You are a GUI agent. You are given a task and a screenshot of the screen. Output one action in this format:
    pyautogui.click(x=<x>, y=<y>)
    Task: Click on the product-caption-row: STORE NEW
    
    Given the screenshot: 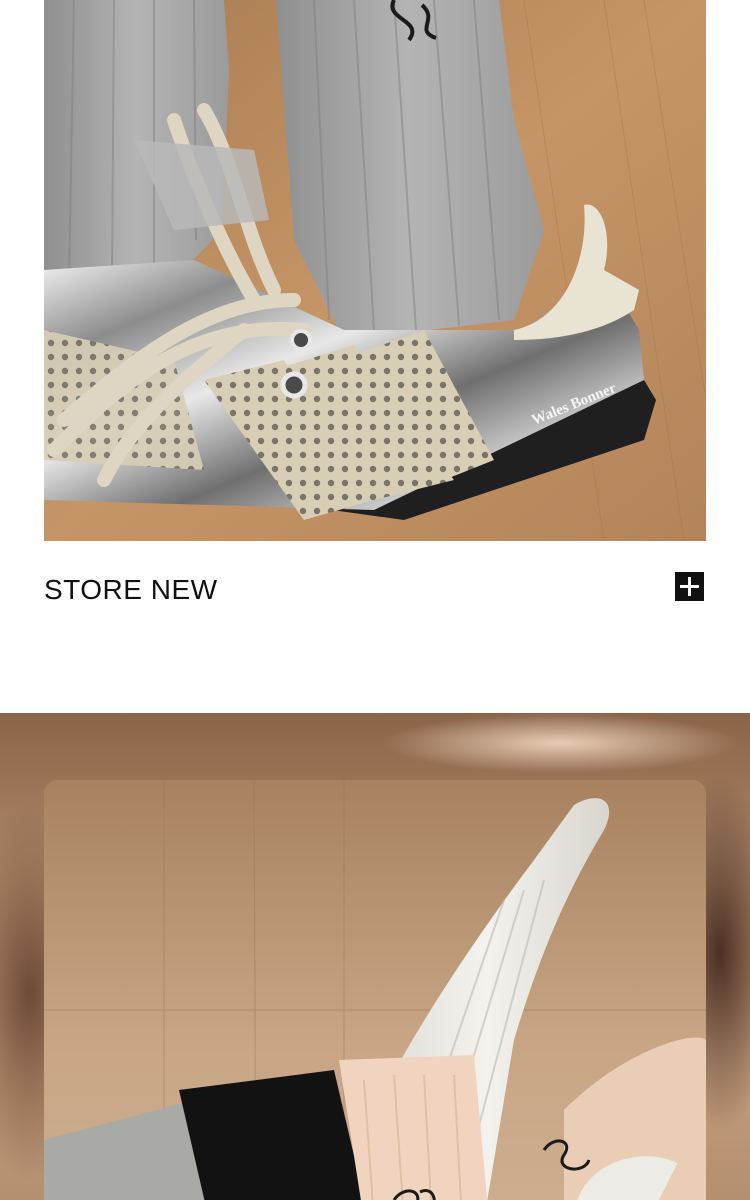 What is the action you would take?
    pyautogui.click(x=375, y=589)
    